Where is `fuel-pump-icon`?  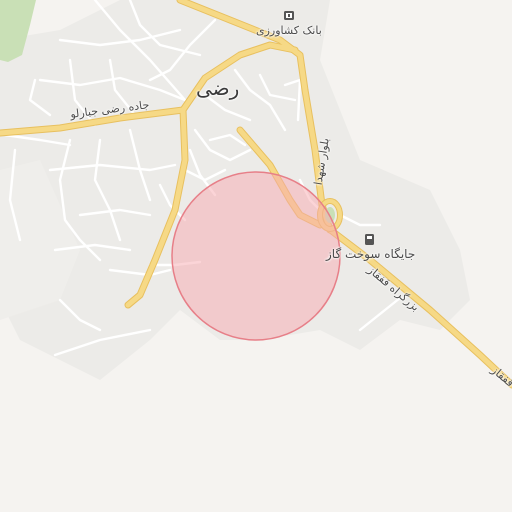 fuel-pump-icon is located at coordinates (369, 239).